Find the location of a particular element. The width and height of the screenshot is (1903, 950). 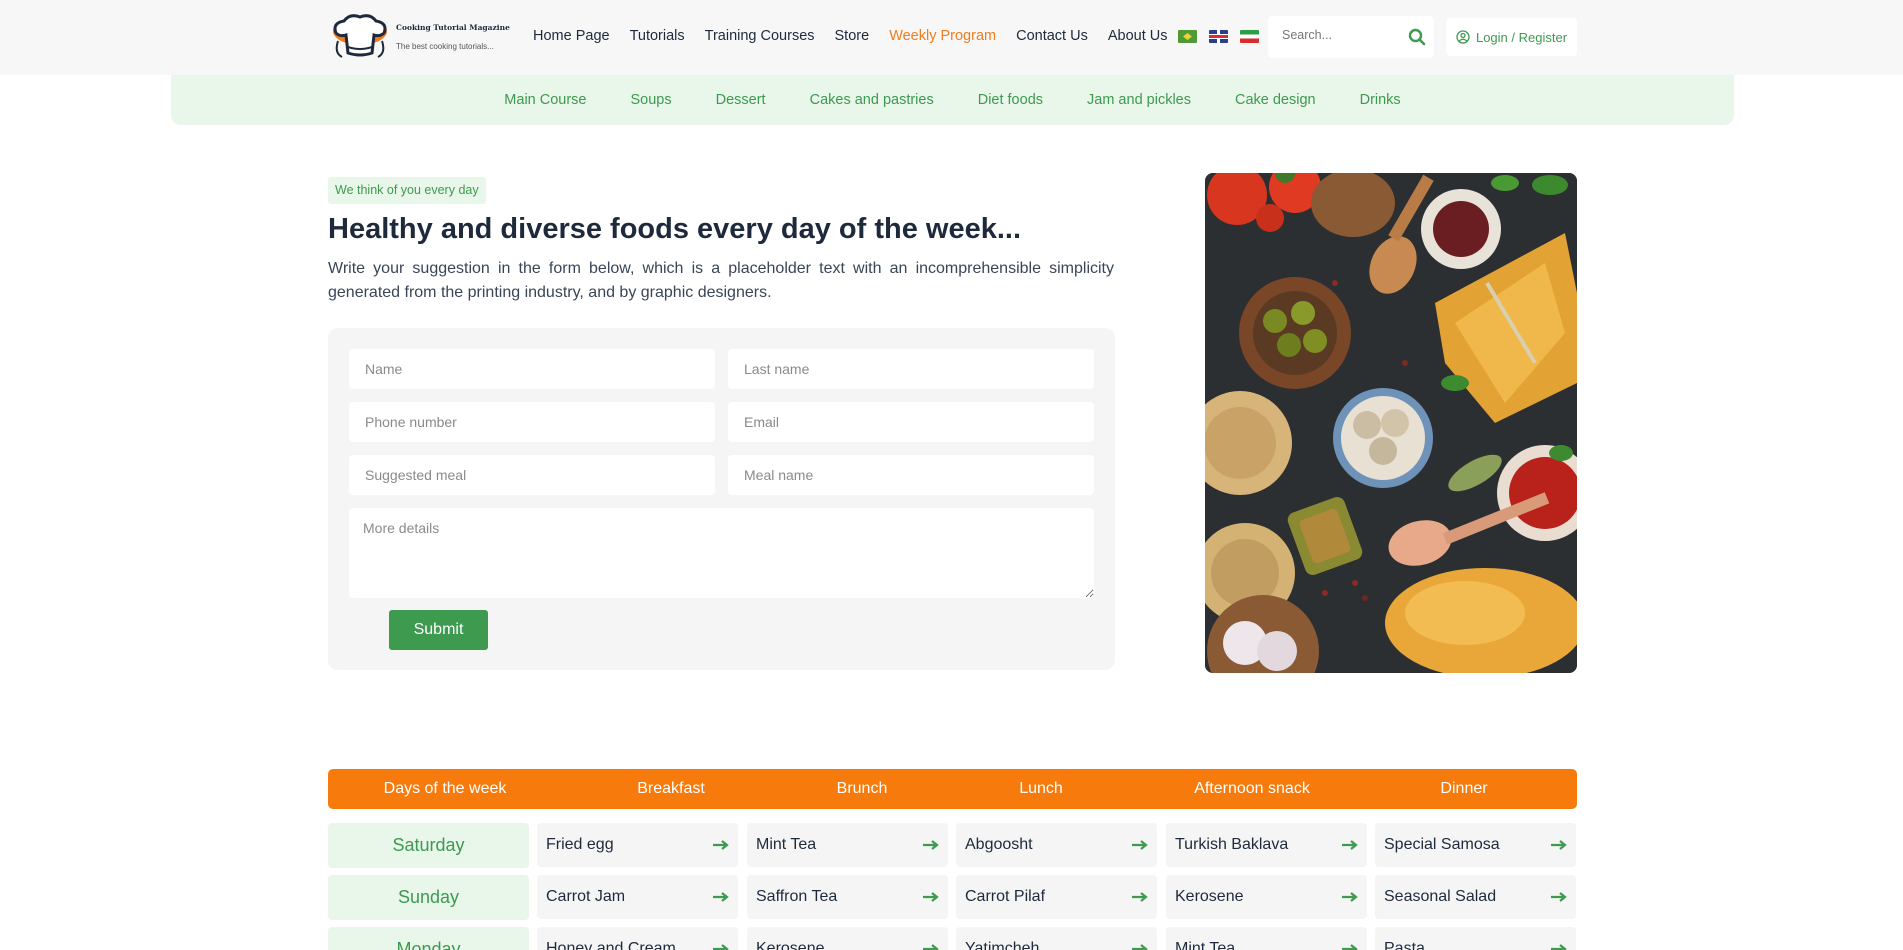

category-cake-design: Cake design is located at coordinates (1275, 100).